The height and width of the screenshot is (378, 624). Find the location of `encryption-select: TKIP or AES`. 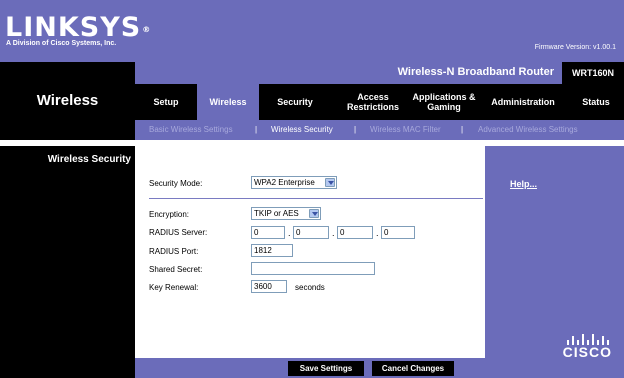

encryption-select: TKIP or AES is located at coordinates (286, 213).